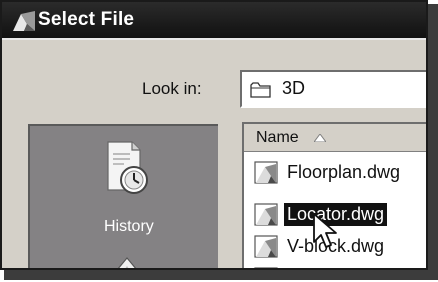  I want to click on file-row-partial, so click(340, 266).